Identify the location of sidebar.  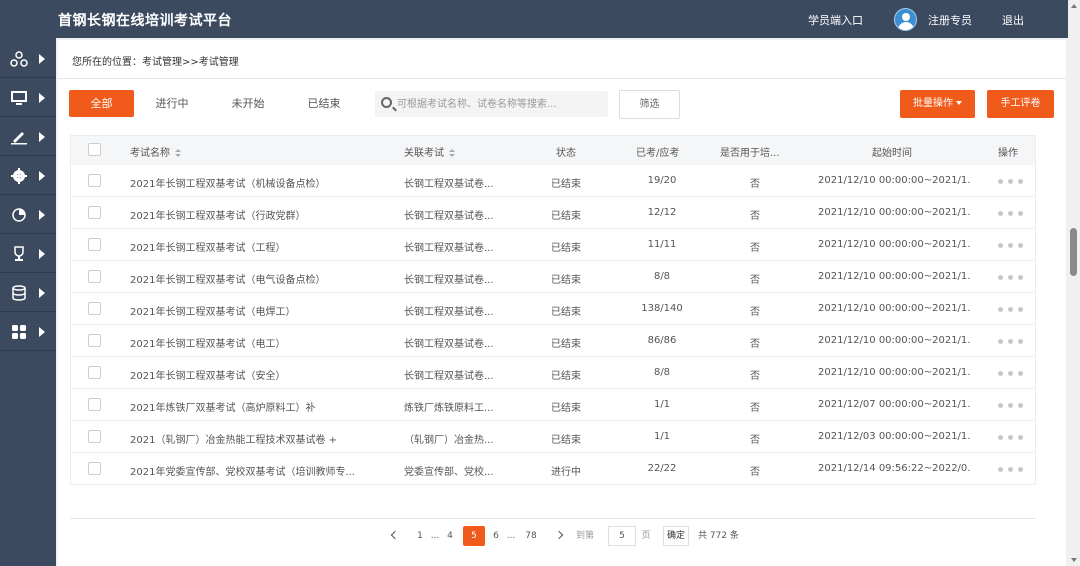
(28, 302).